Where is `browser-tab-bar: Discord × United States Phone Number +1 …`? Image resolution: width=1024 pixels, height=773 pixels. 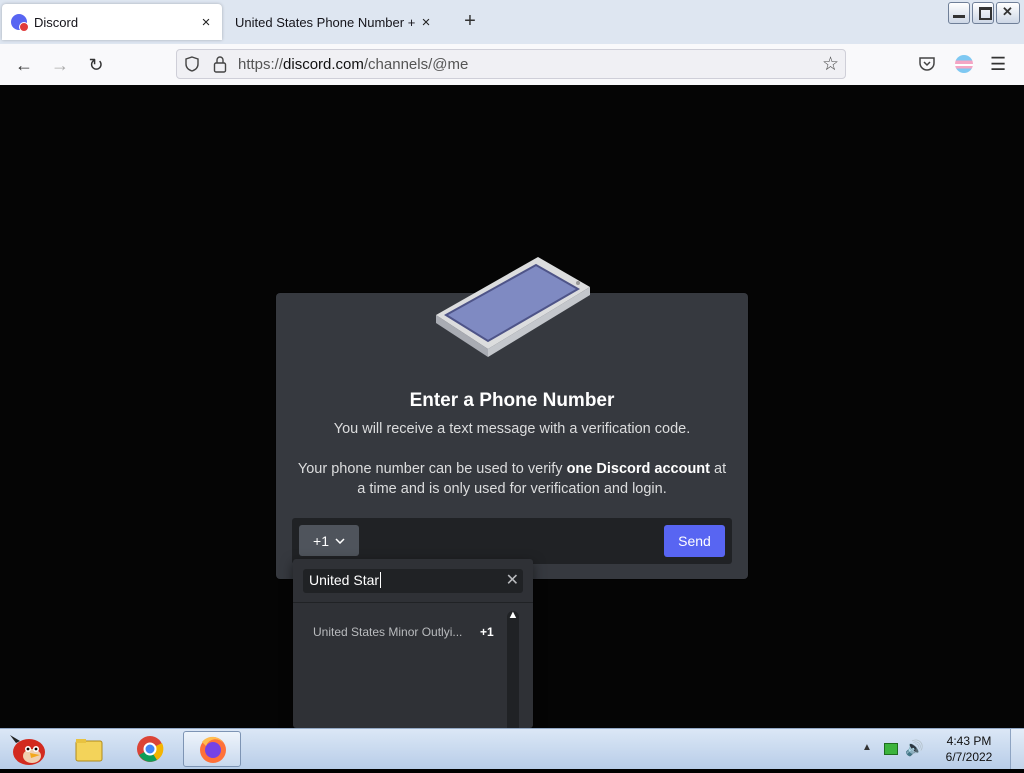
browser-tab-bar: Discord × United States Phone Number +1 … is located at coordinates (512, 22).